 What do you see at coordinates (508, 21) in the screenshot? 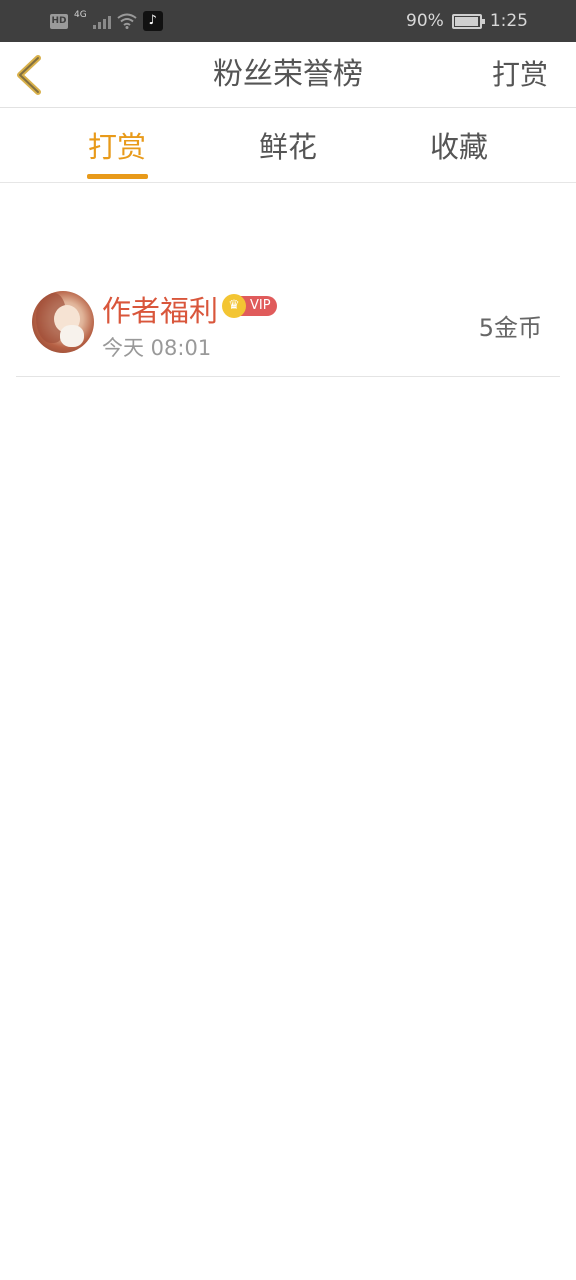
I see `clock: 1:25` at bounding box center [508, 21].